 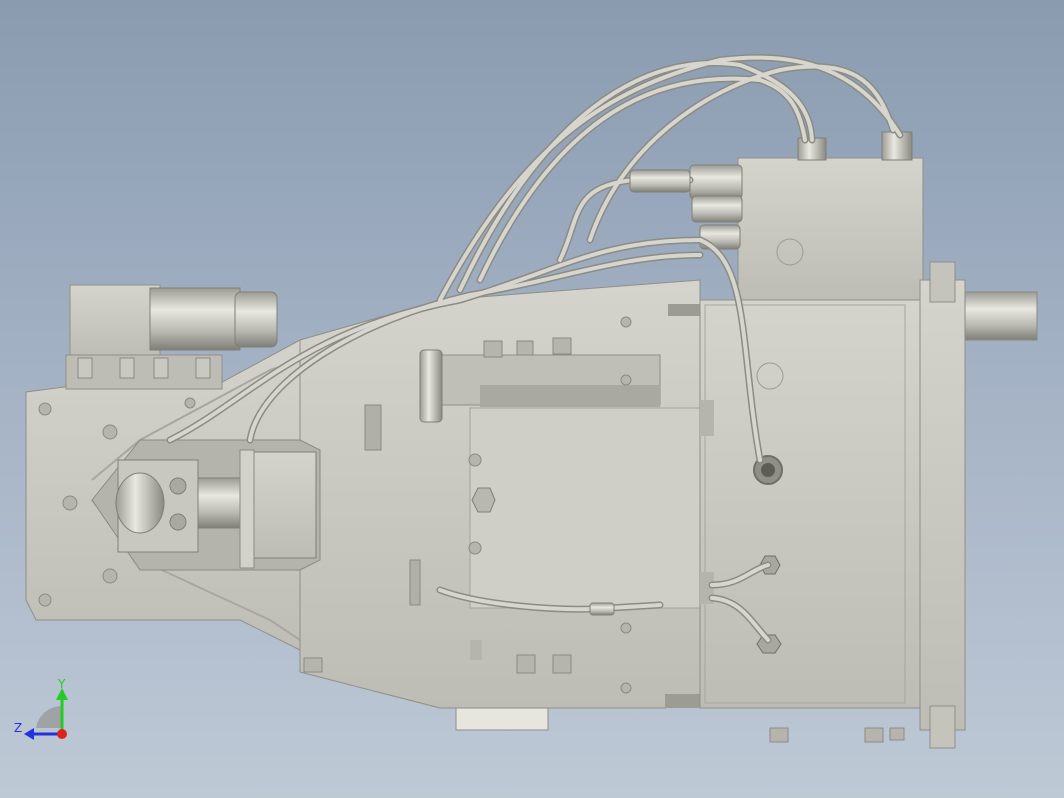 I want to click on x-axis-dot, so click(x=62, y=734).